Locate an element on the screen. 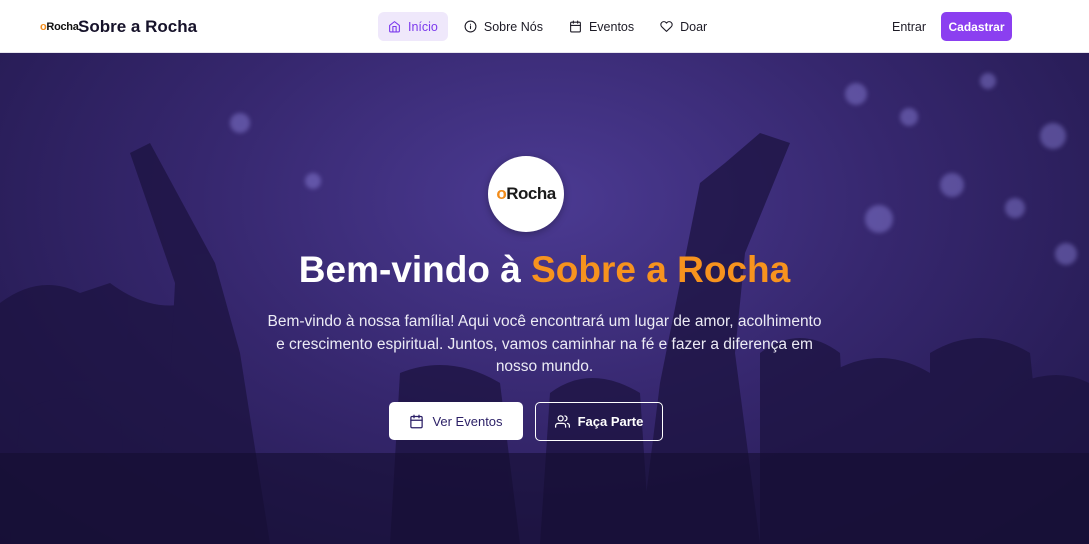 This screenshot has height=544, width=1089. heart-icon is located at coordinates (666, 26).